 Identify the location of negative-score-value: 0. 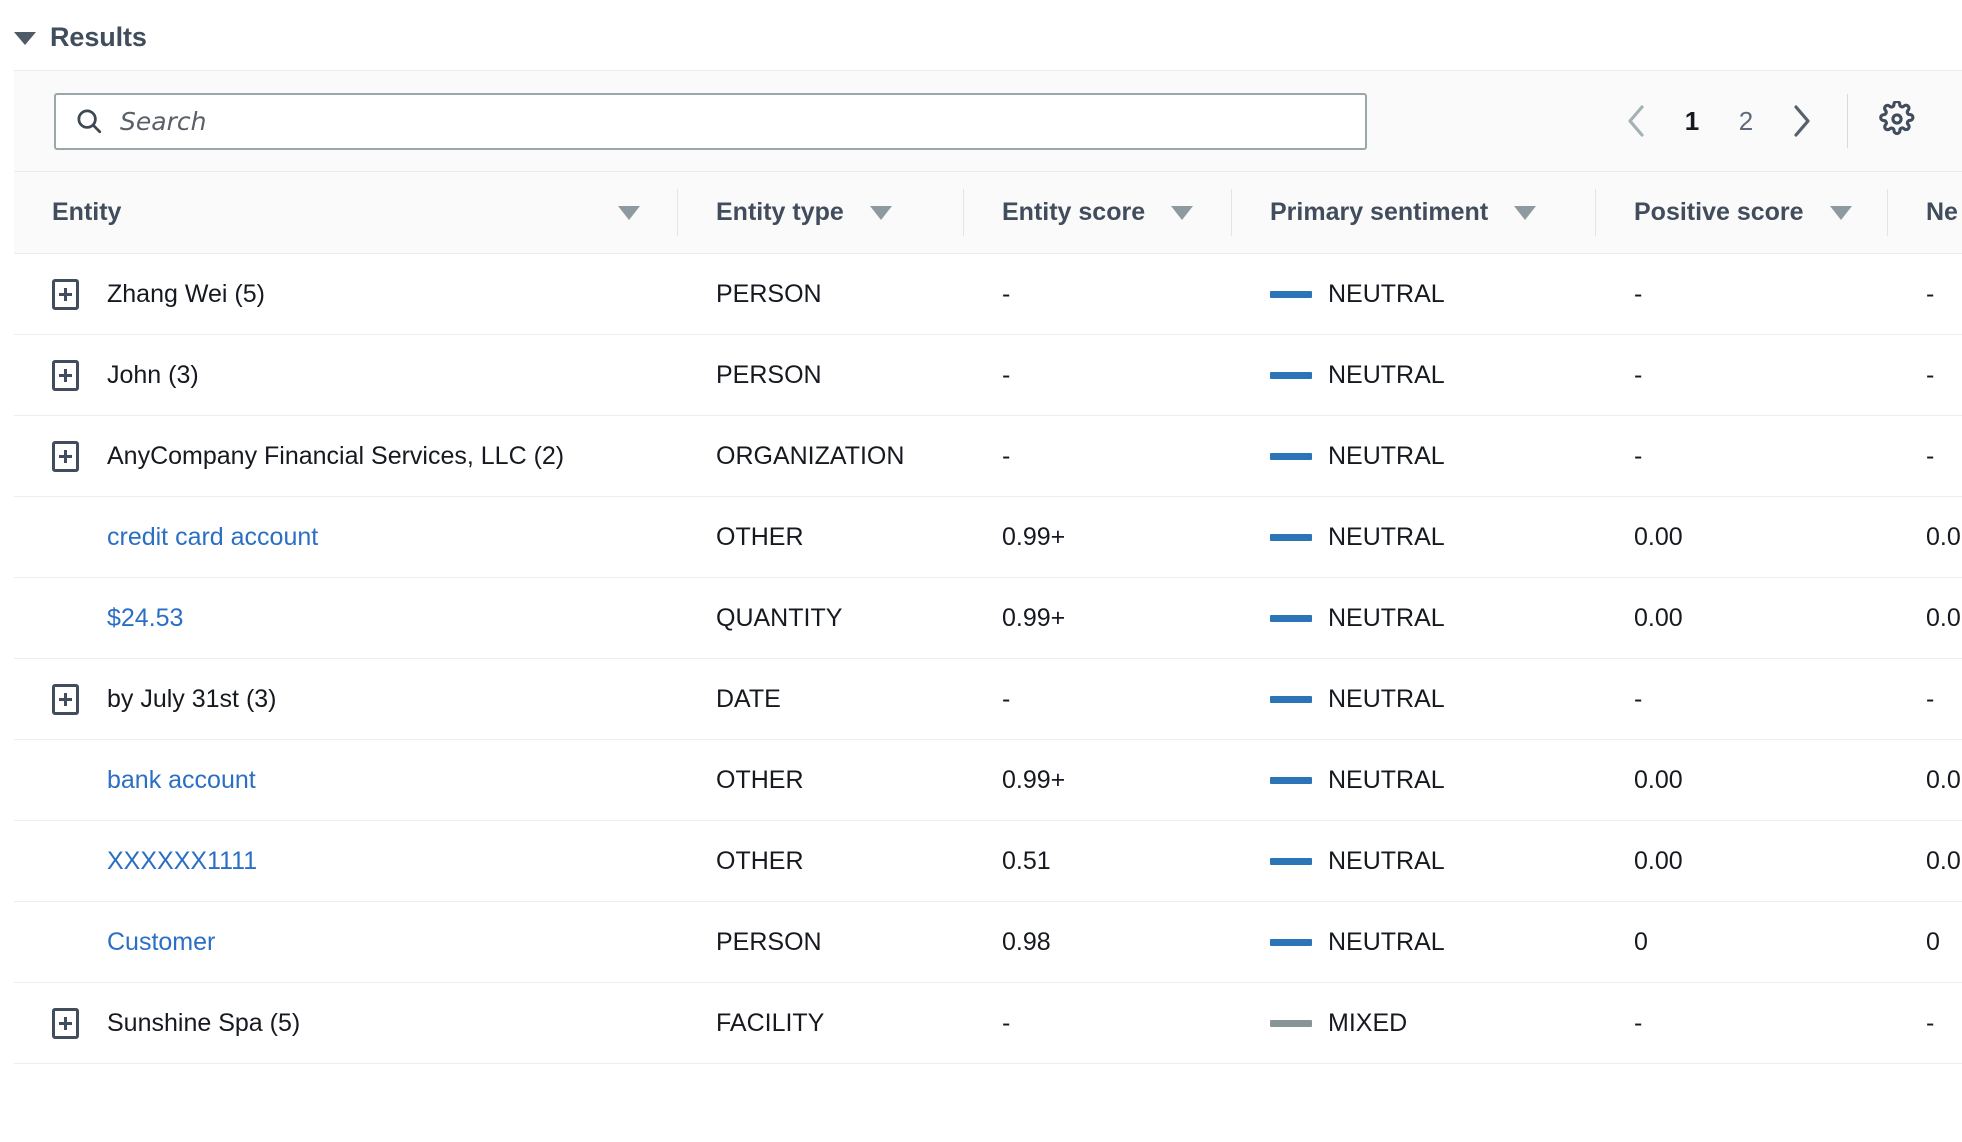
(1933, 941).